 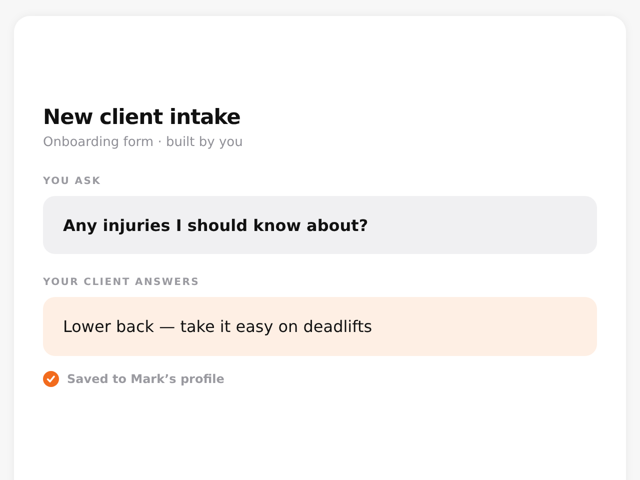 What do you see at coordinates (320, 326) in the screenshot?
I see `answer-box: Lower back — take it easy on deadlifts` at bounding box center [320, 326].